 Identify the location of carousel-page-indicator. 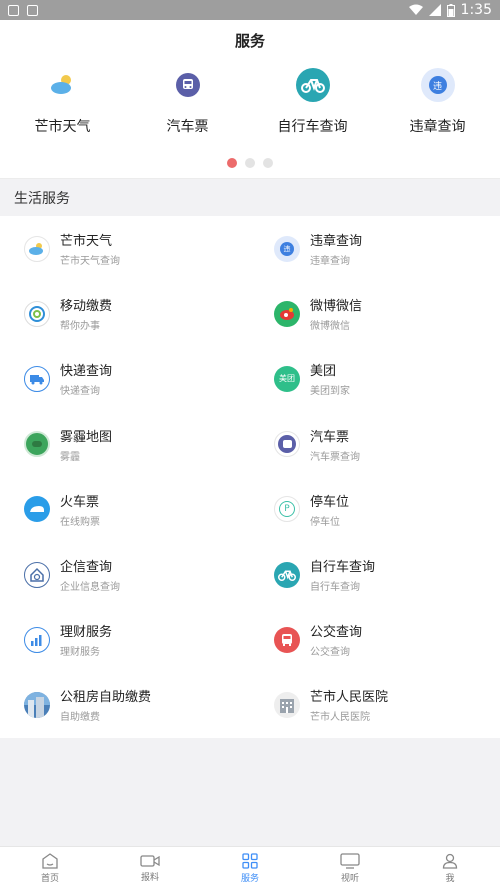
(250, 168).